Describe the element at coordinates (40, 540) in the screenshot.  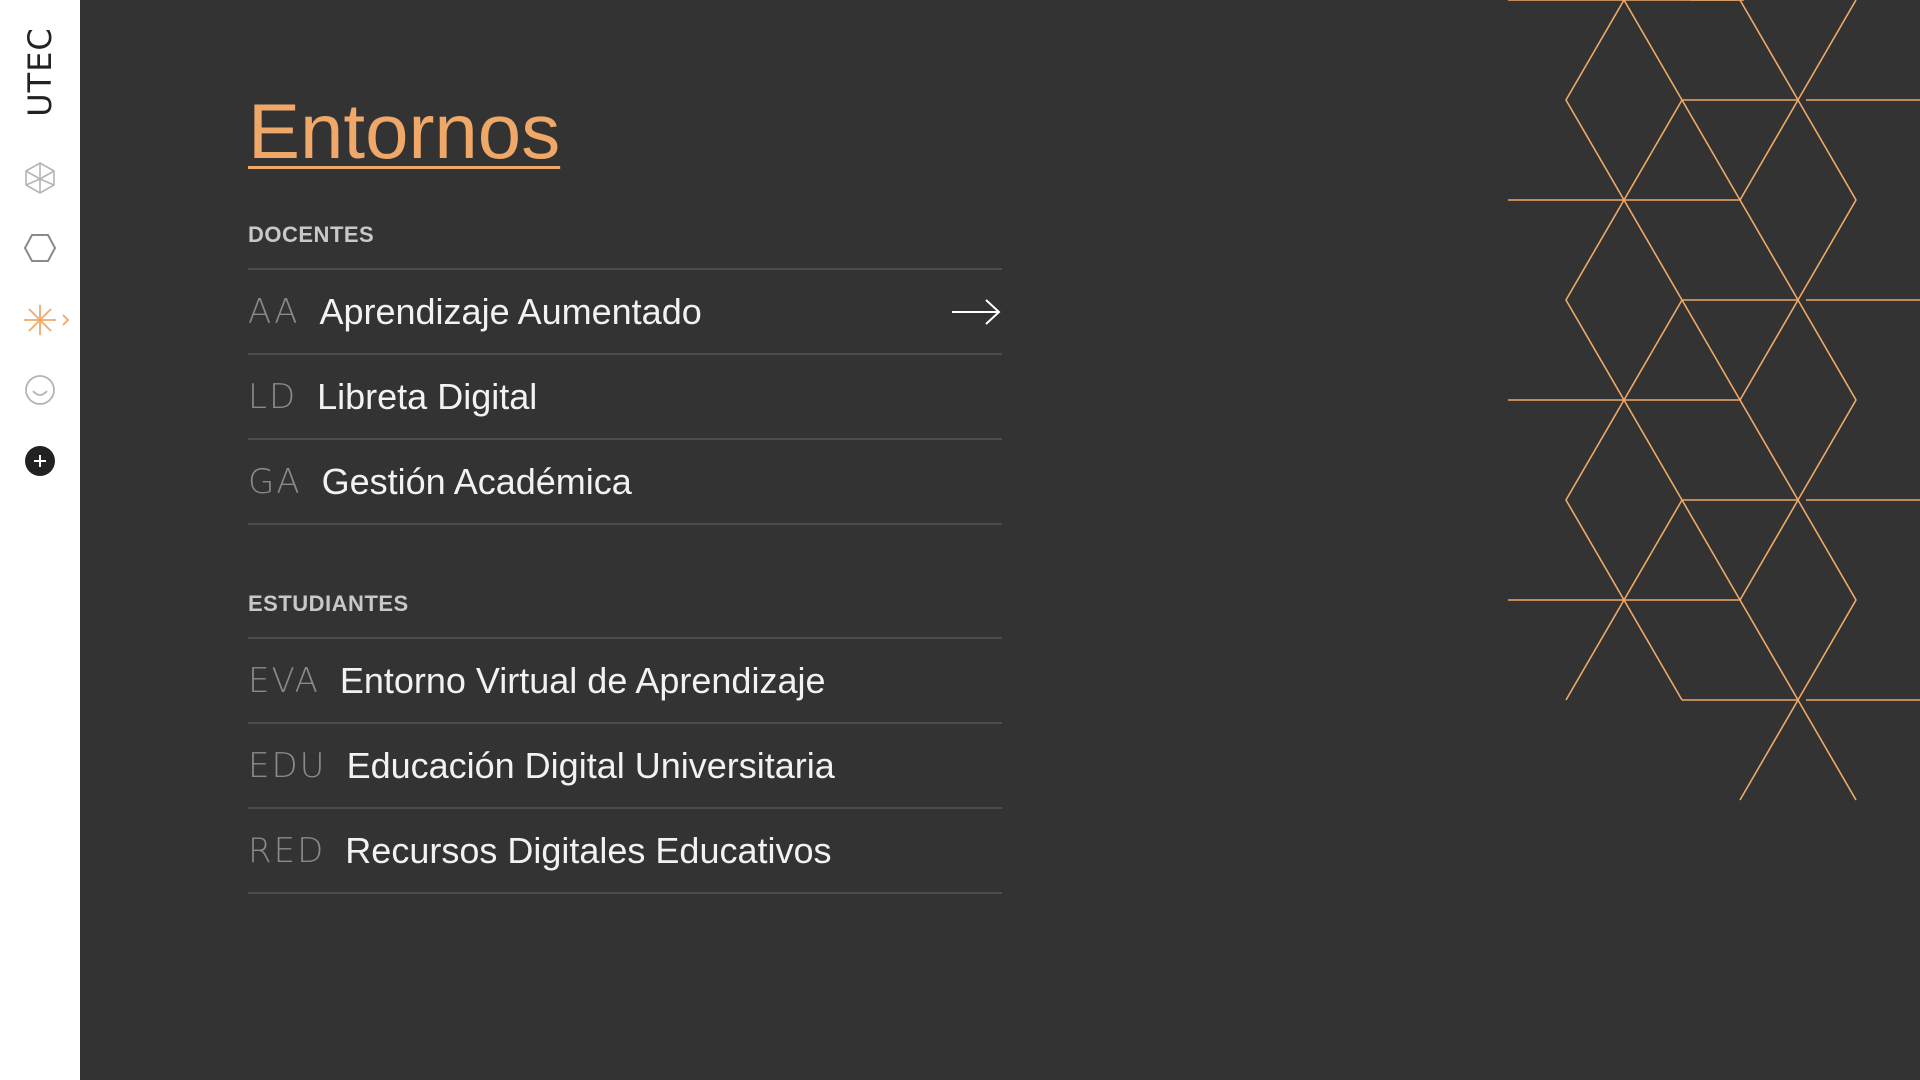
I see `sidebar: UTEC` at that location.